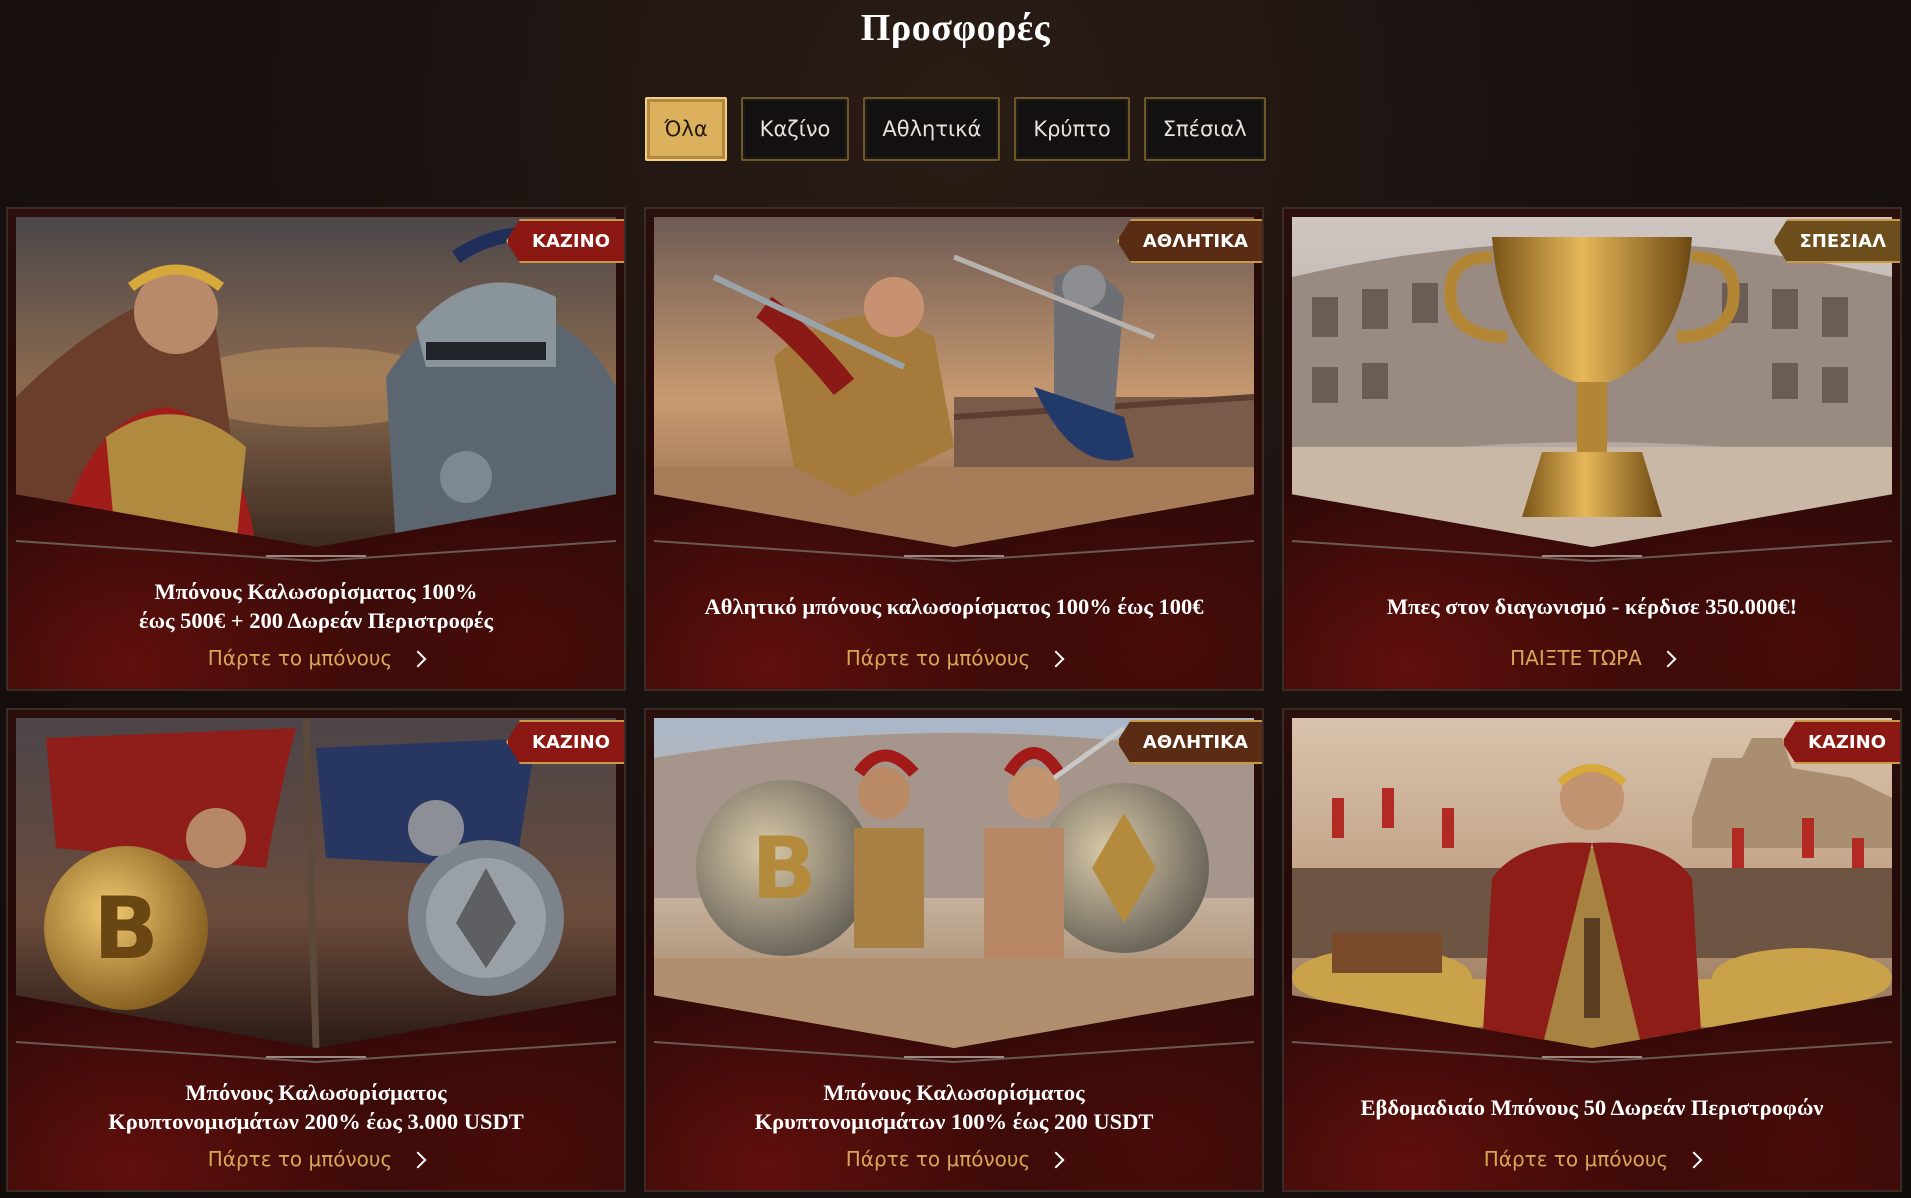 The width and height of the screenshot is (1911, 1198). I want to click on filter-crypto: Κρύπτο, so click(1072, 129).